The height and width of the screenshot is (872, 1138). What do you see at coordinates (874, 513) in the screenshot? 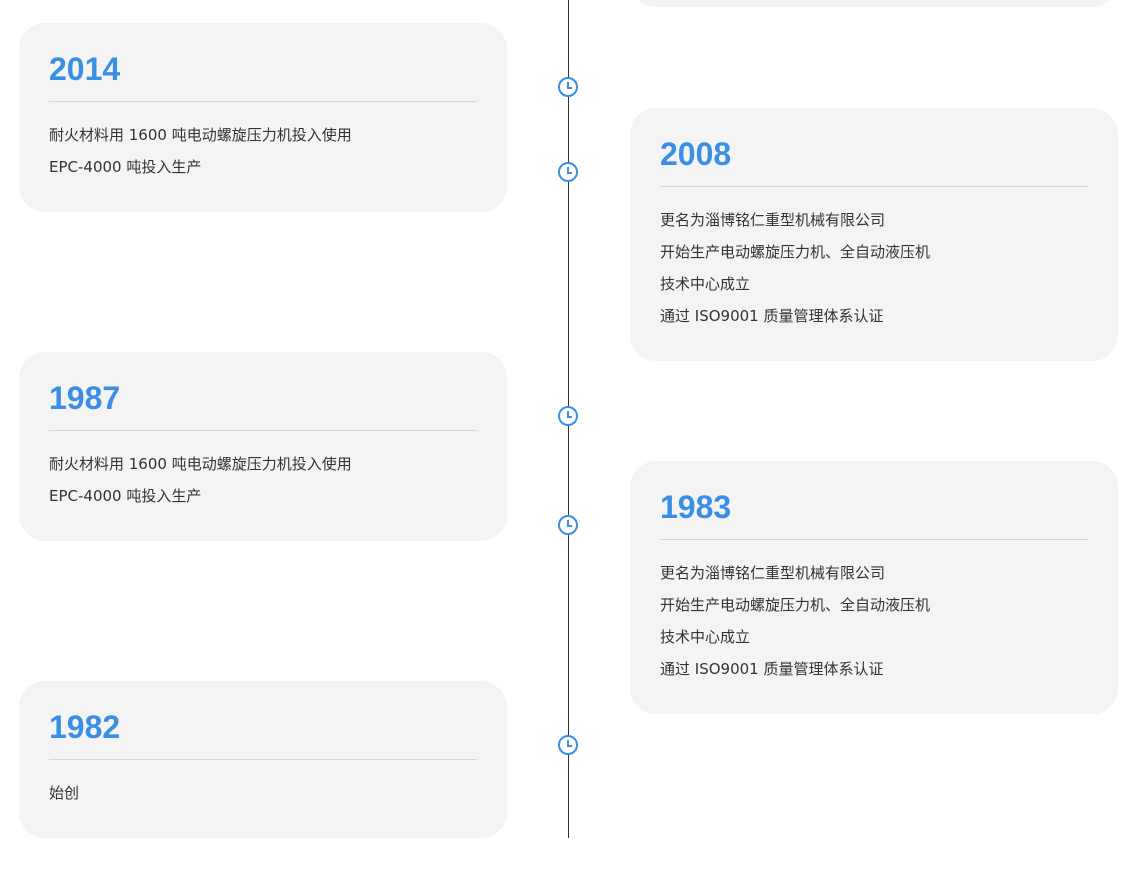
I see `timeline-year: 1983` at bounding box center [874, 513].